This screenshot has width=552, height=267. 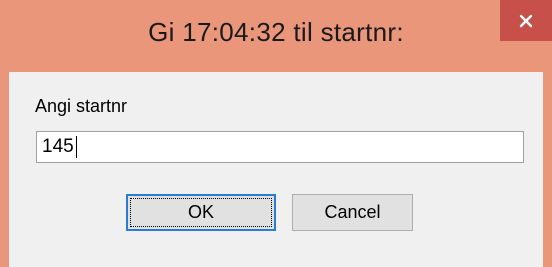 What do you see at coordinates (201, 212) in the screenshot?
I see `ok-button: OK` at bounding box center [201, 212].